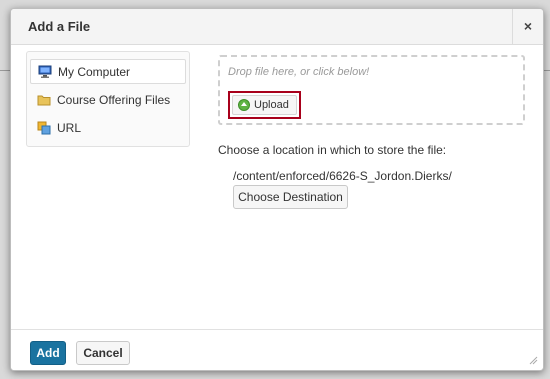 This screenshot has width=550, height=379. What do you see at coordinates (342, 176) in the screenshot?
I see `destination-path: /content/enforced/6626-S_Jordon.Dierks/` at bounding box center [342, 176].